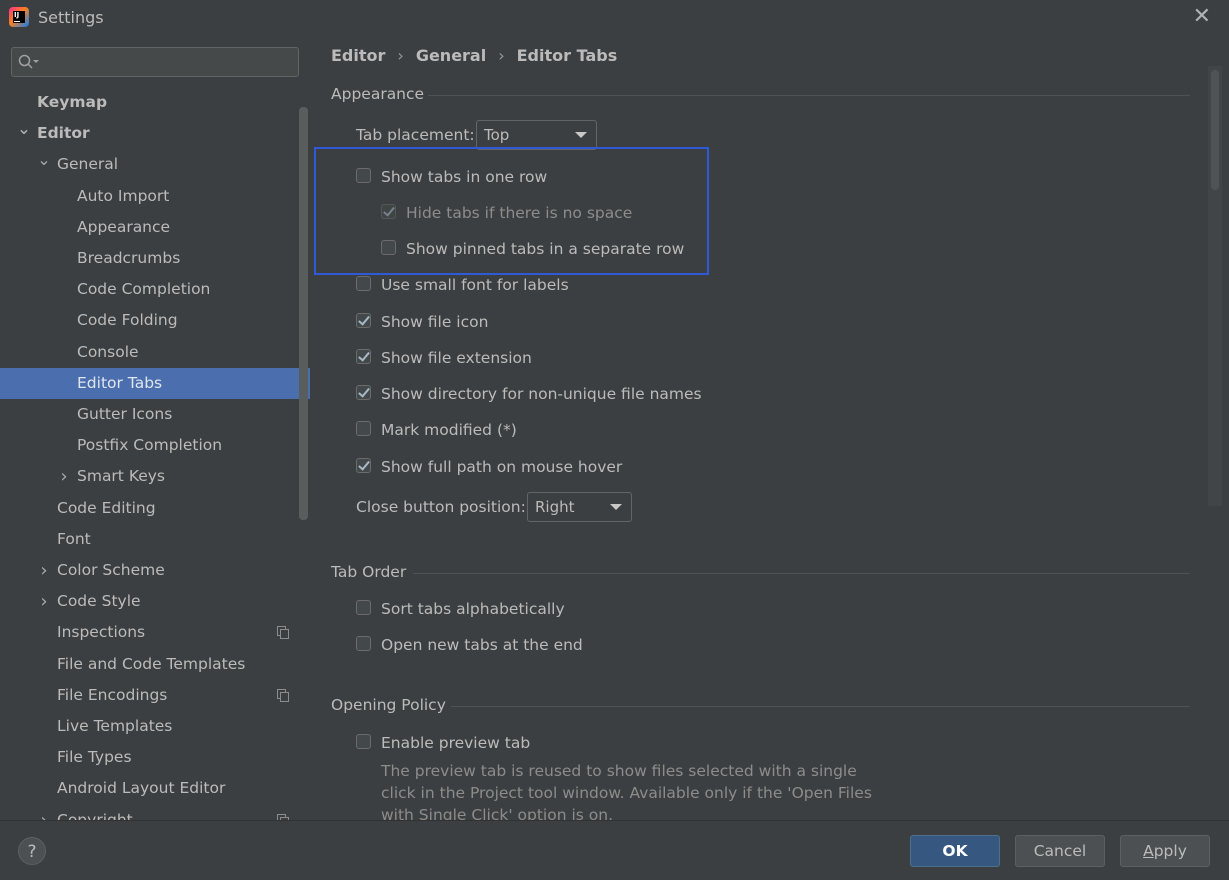  Describe the element at coordinates (155, 352) in the screenshot. I see `sidebar-item-console: Console` at that location.